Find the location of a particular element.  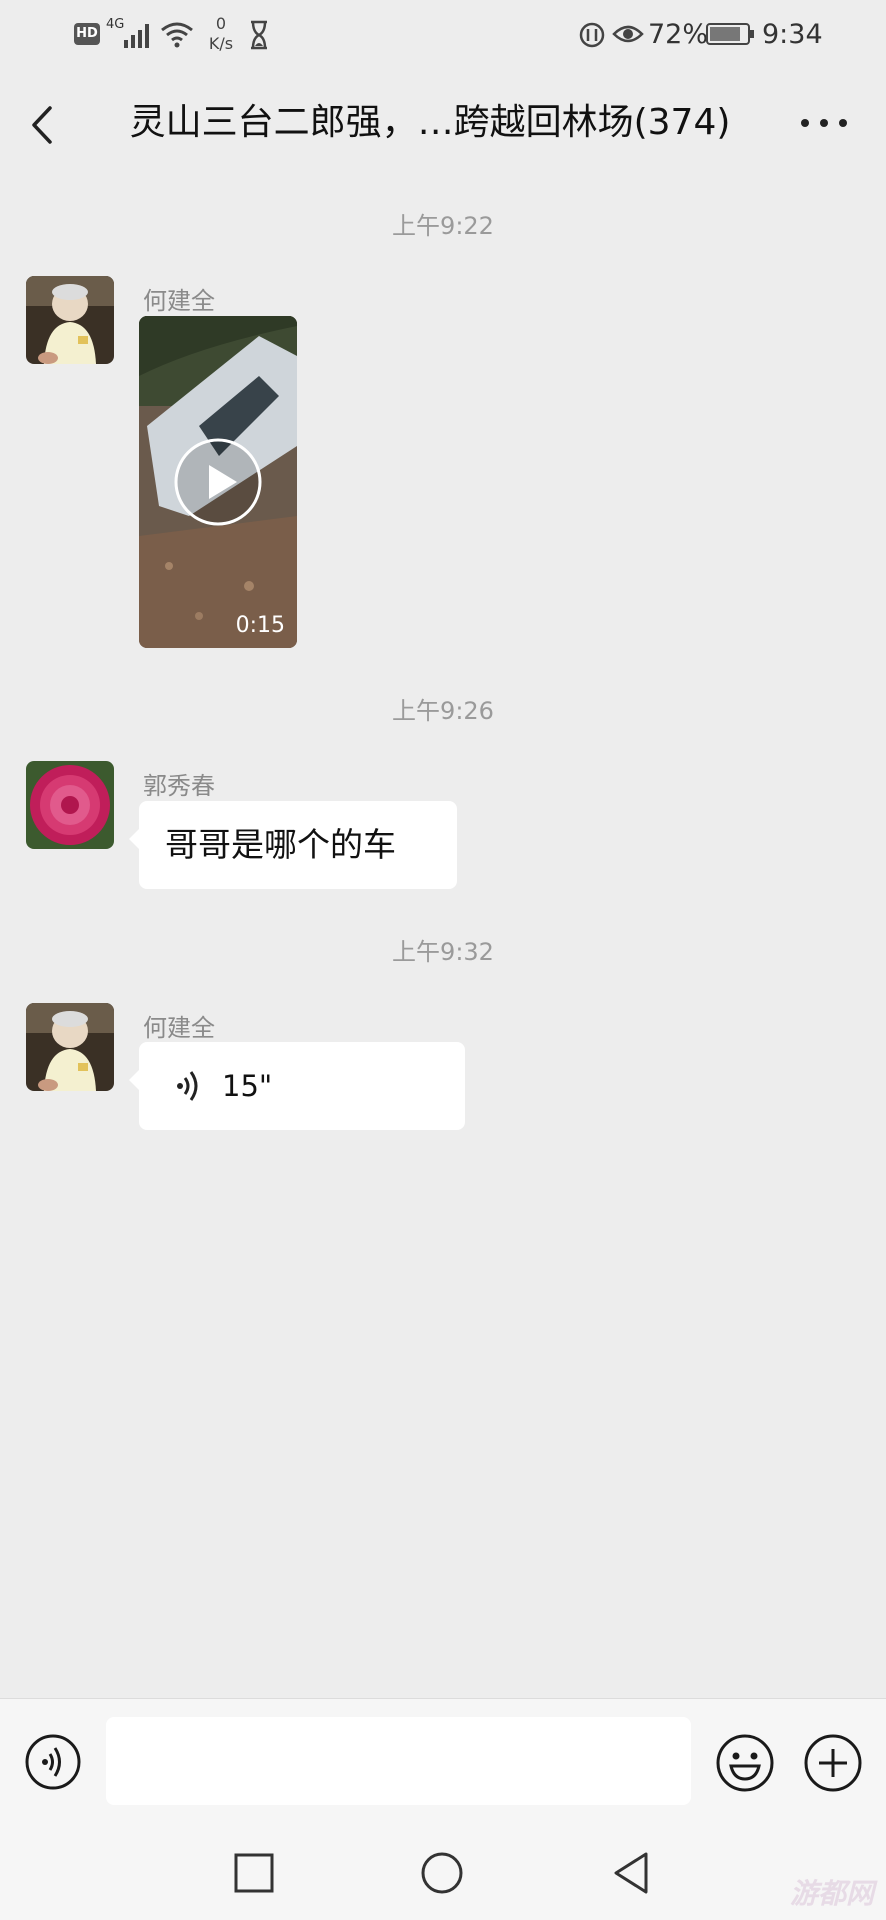

speed-unit: K/s is located at coordinates (221, 43).